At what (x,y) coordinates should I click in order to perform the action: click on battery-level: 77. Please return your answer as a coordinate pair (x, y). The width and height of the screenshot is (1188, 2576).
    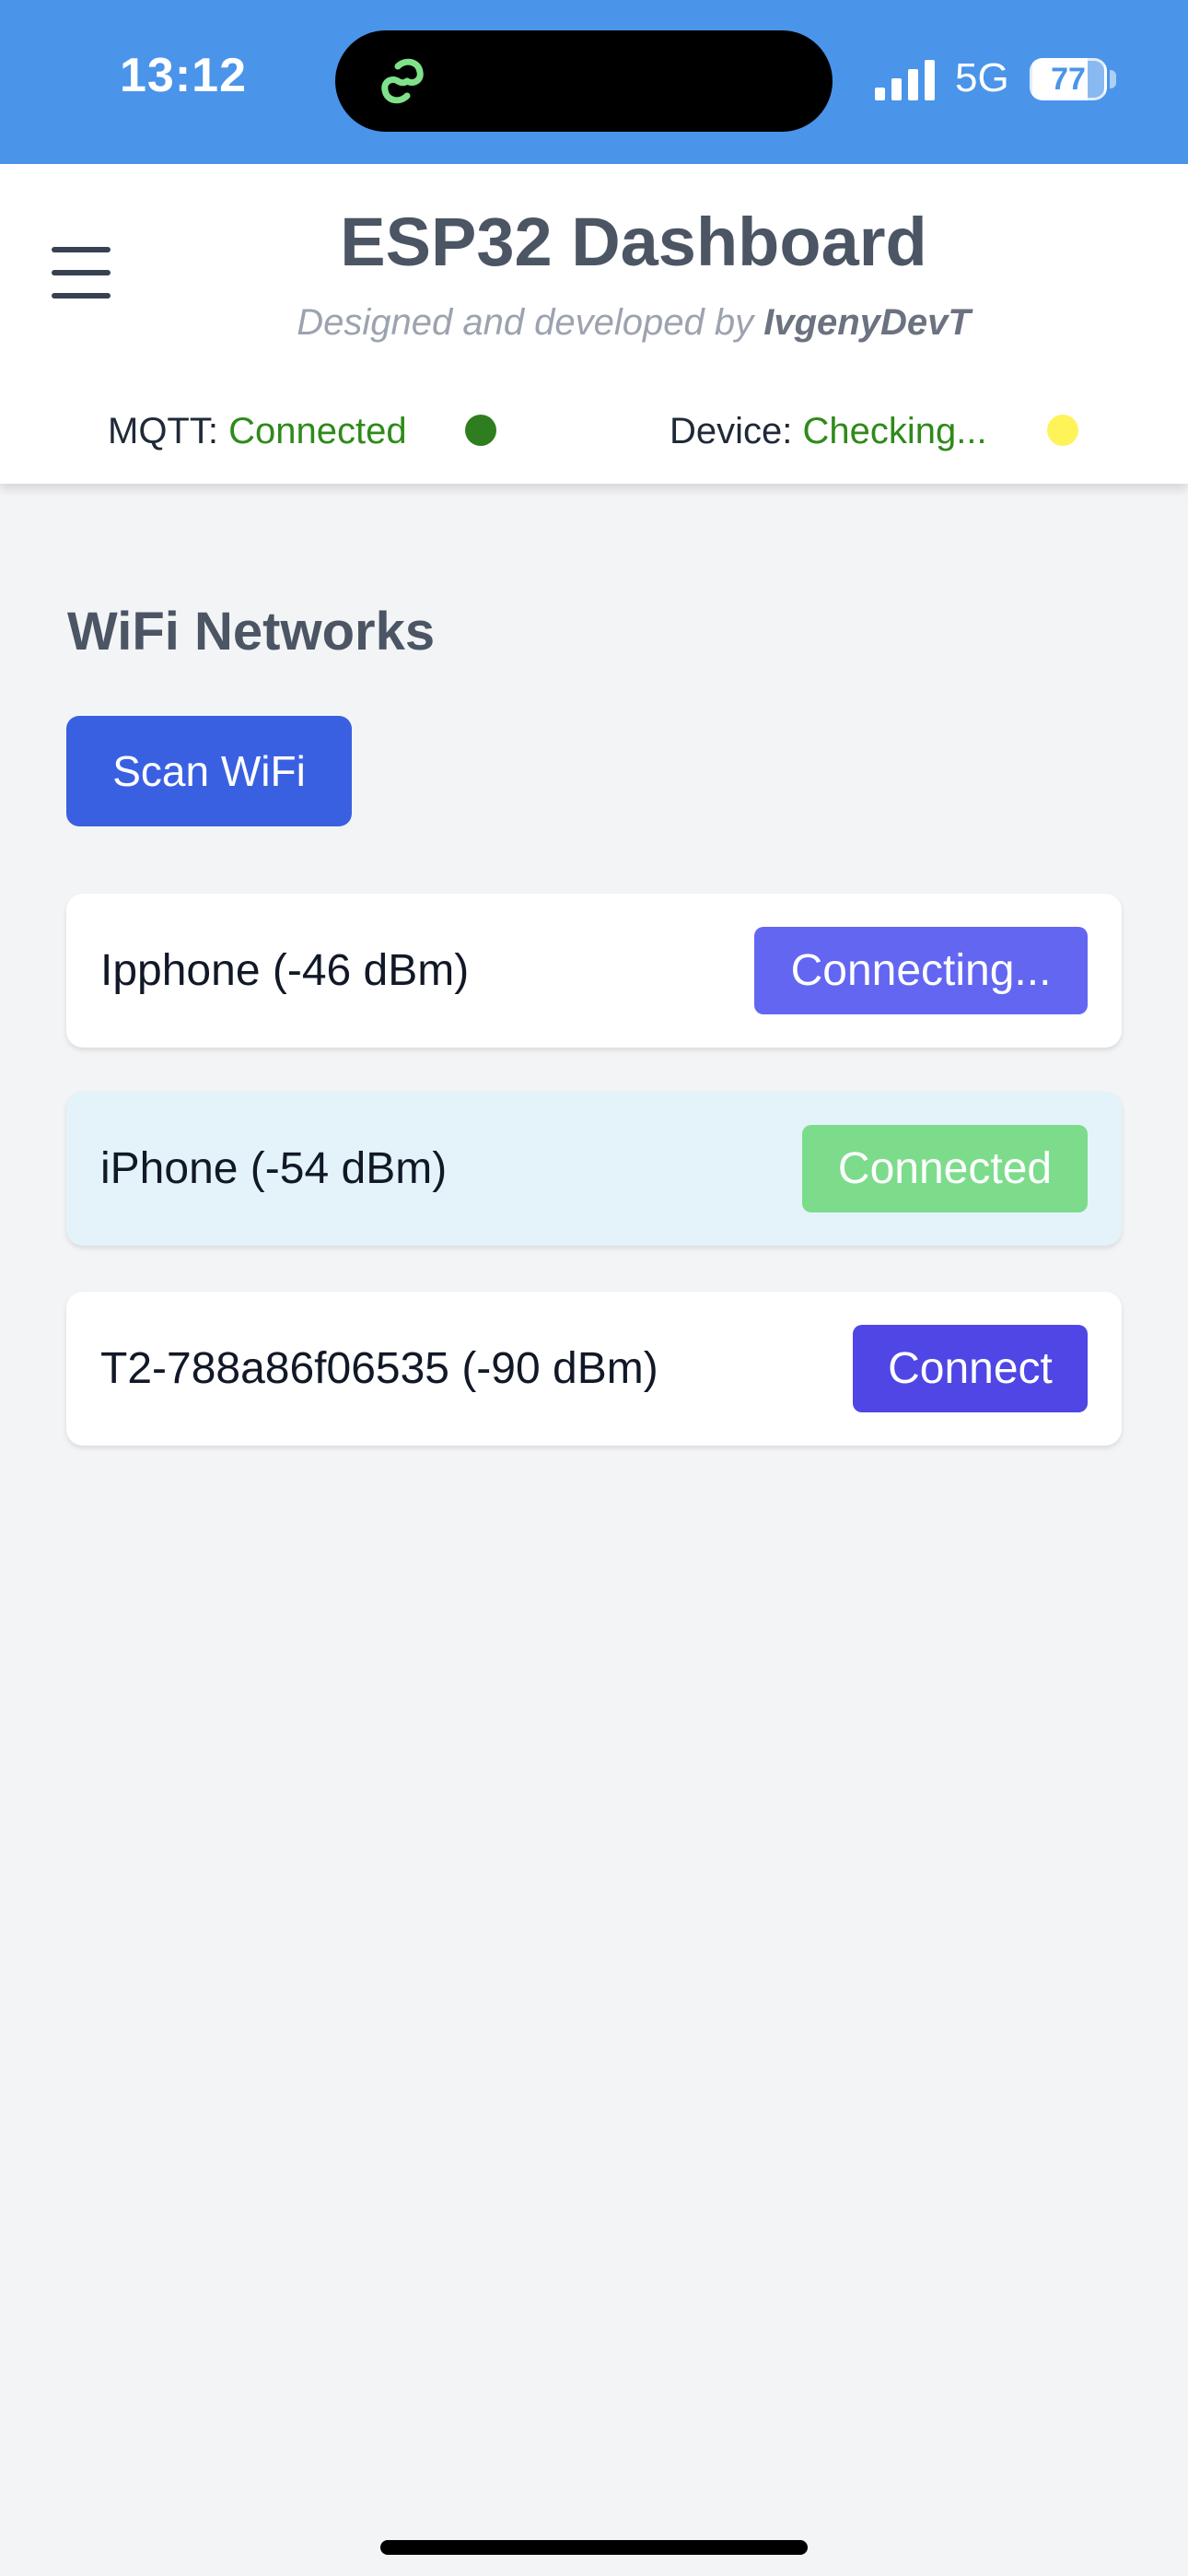
    Looking at the image, I should click on (1068, 79).